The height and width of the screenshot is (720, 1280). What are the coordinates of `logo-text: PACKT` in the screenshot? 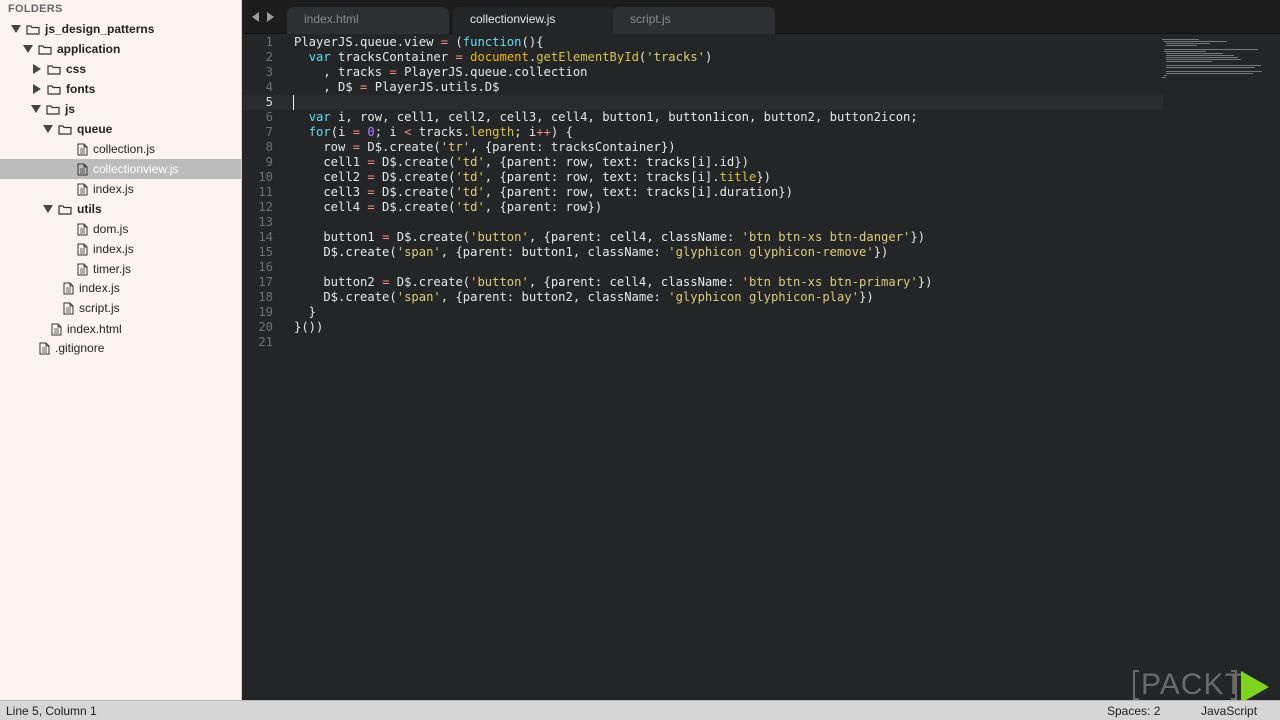 It's located at (1192, 684).